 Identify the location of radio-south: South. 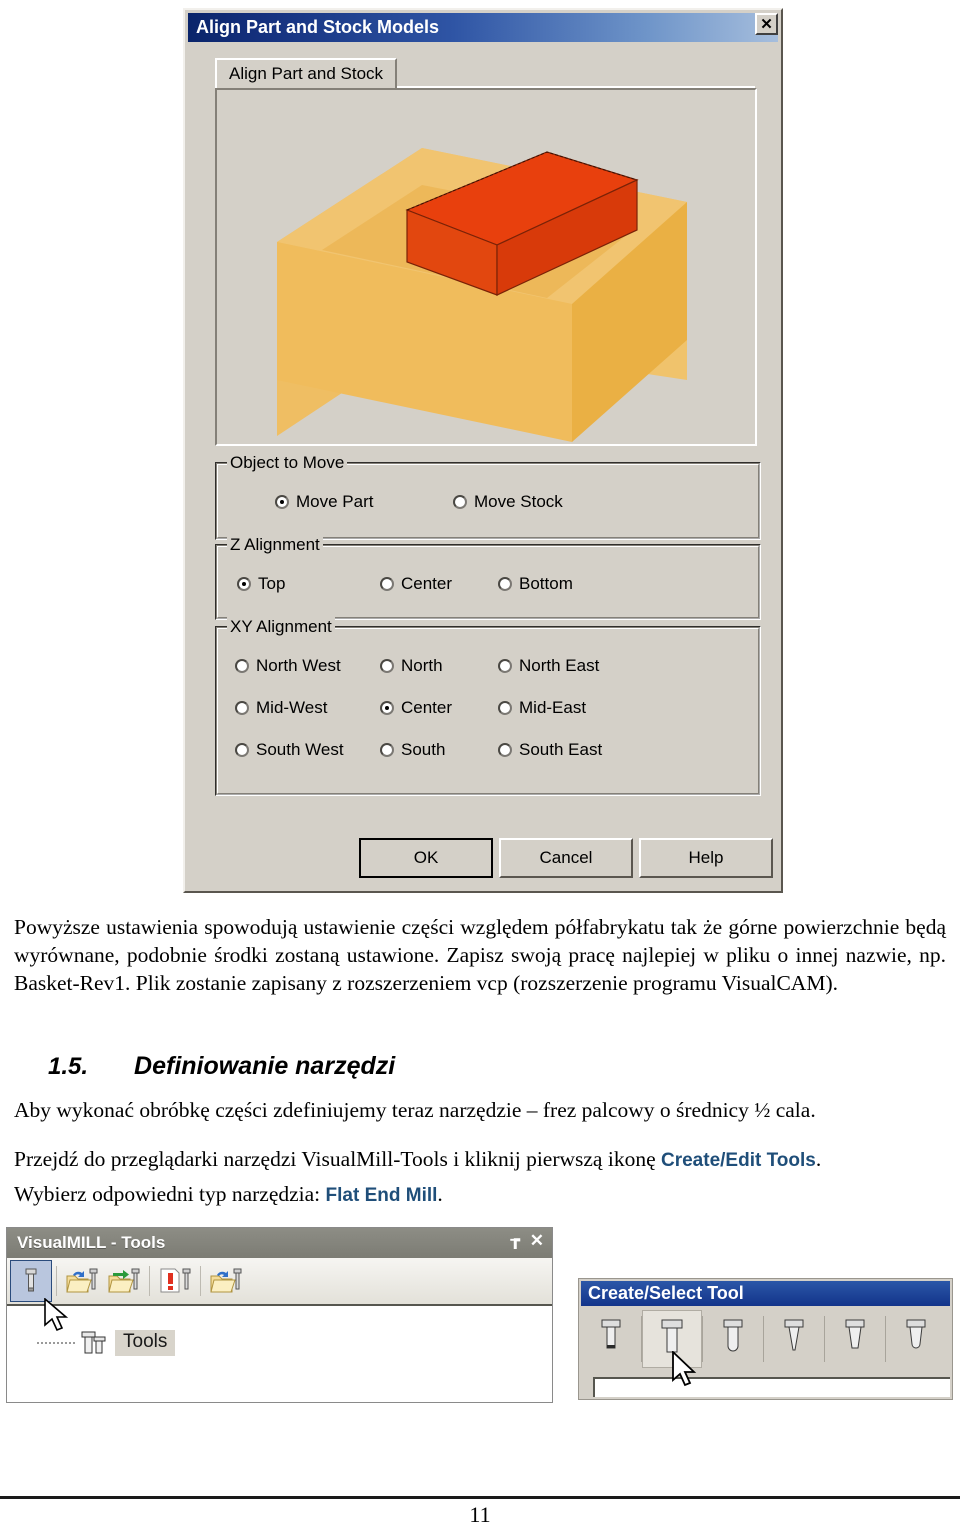
(412, 750).